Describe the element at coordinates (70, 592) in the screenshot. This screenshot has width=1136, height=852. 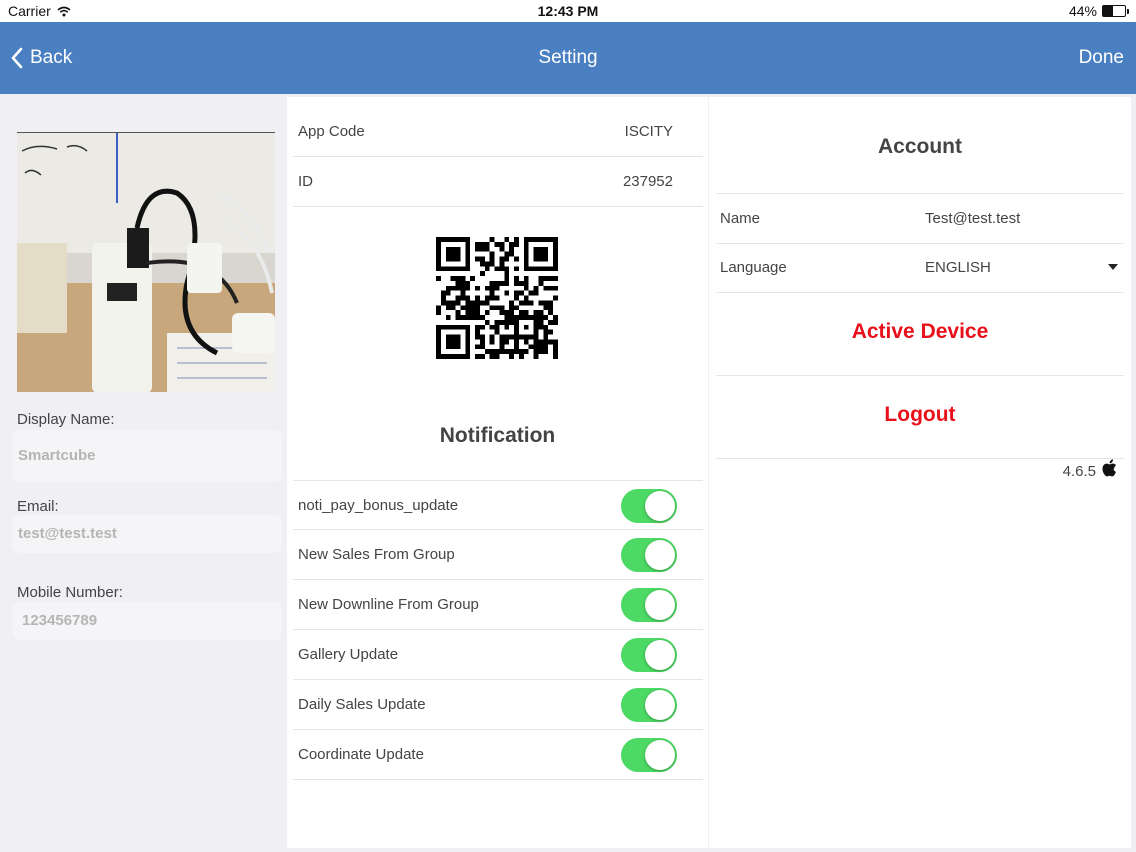
I see `mobile-number-label: Mobile Number:` at that location.